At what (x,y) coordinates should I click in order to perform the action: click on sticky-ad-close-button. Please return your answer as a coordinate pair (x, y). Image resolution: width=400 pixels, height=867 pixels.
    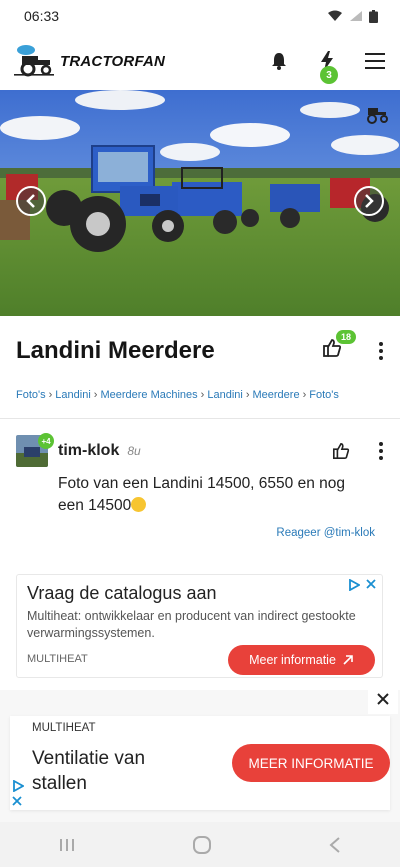
    Looking at the image, I should click on (383, 699).